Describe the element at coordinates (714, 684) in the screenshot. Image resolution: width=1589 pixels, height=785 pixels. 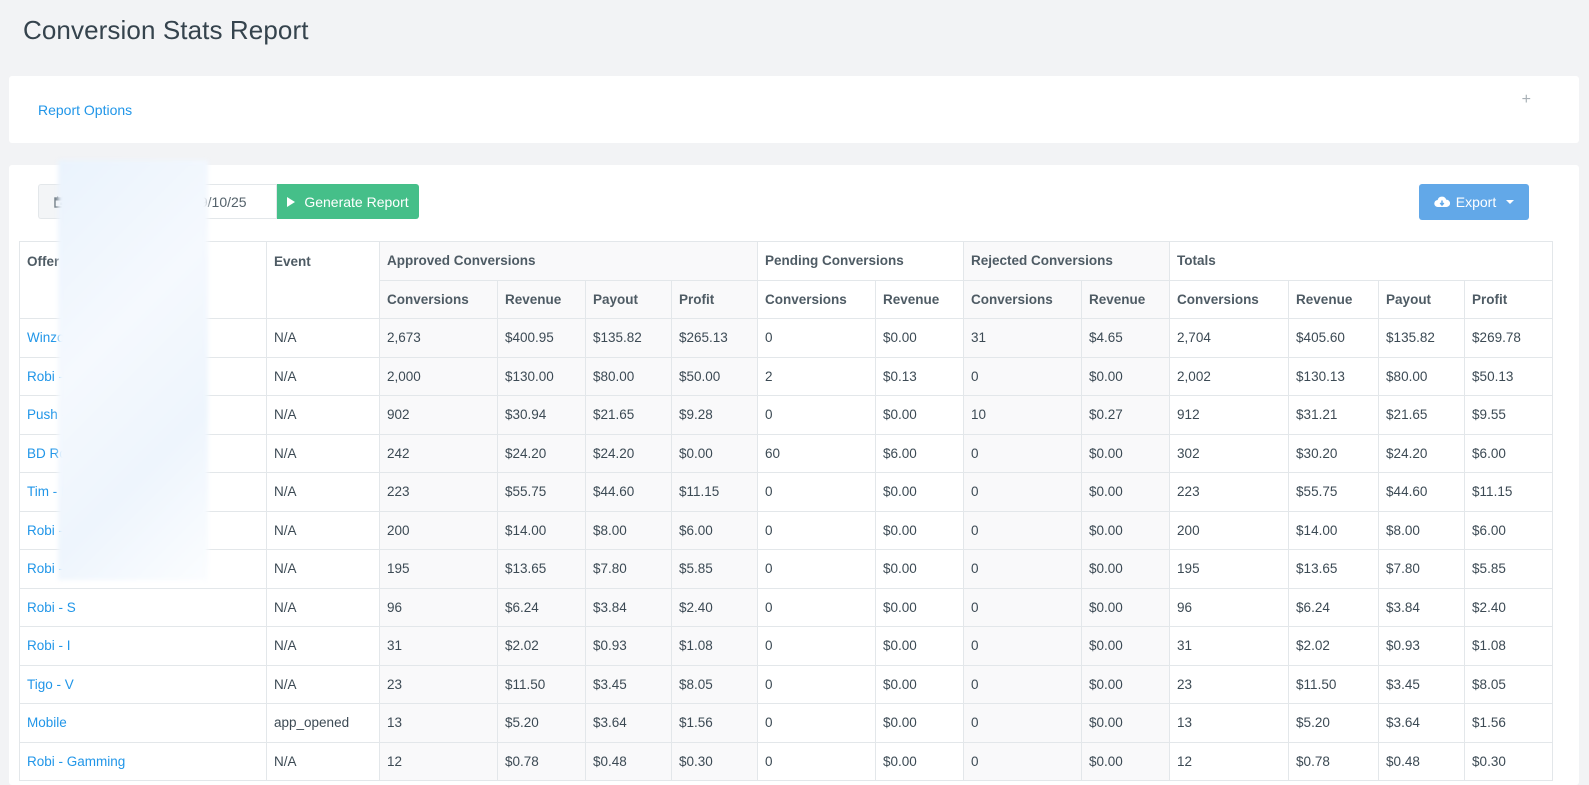
I see `cell-approved-profit: $8.05` at that location.